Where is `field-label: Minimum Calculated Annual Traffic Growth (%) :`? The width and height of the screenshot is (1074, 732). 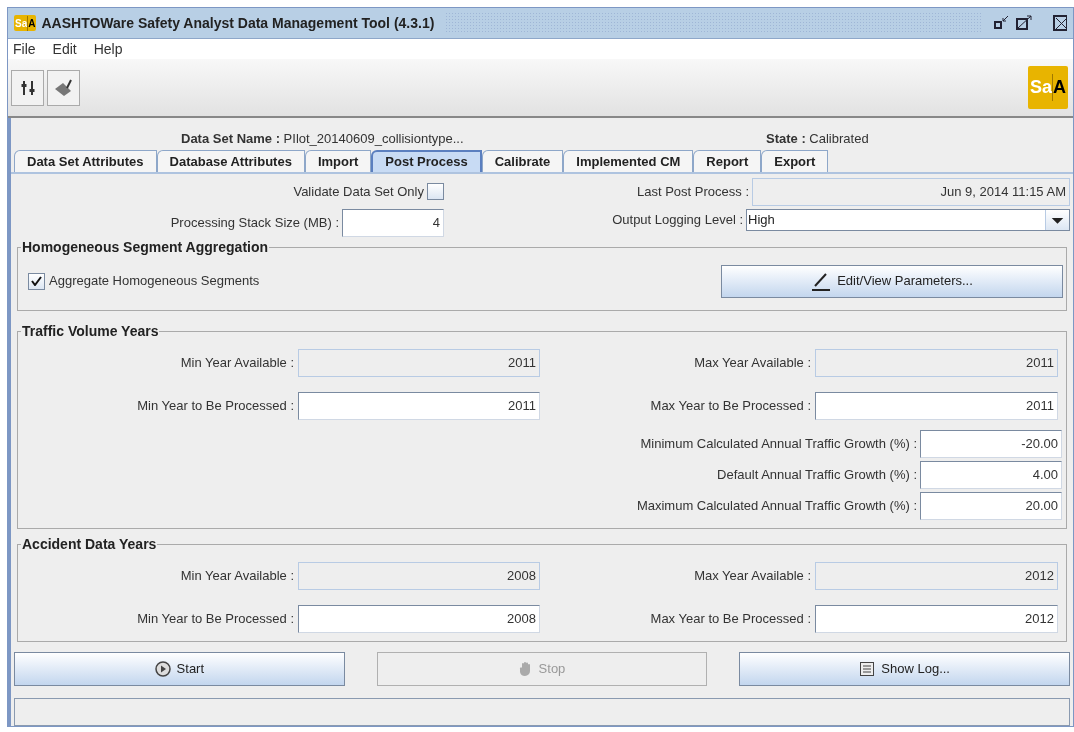 field-label: Minimum Calculated Annual Traffic Growth (%) : is located at coordinates (778, 444).